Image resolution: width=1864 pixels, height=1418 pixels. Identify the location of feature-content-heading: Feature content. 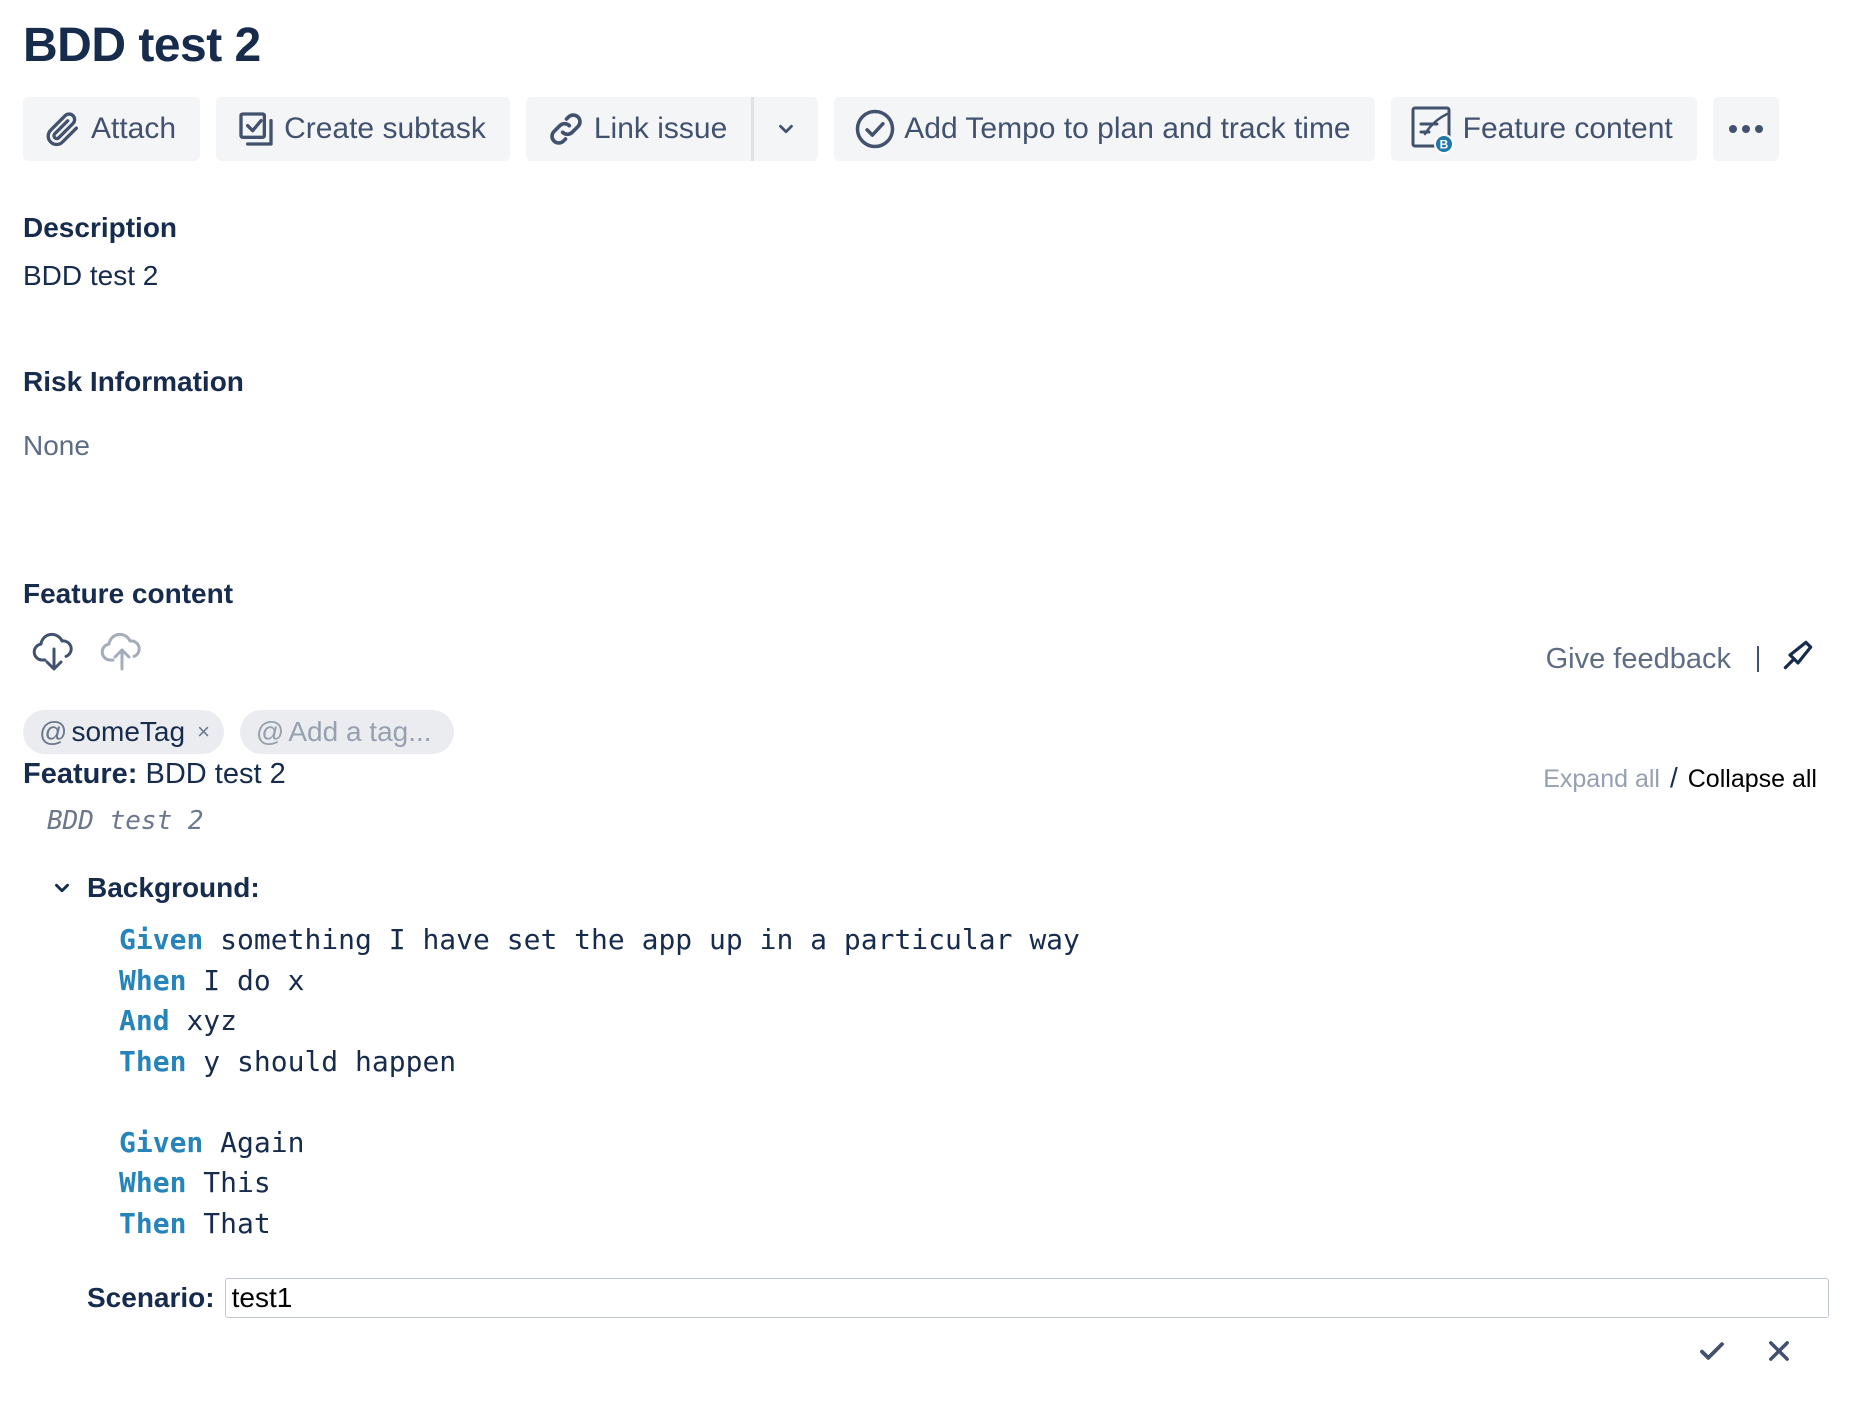
(128, 593).